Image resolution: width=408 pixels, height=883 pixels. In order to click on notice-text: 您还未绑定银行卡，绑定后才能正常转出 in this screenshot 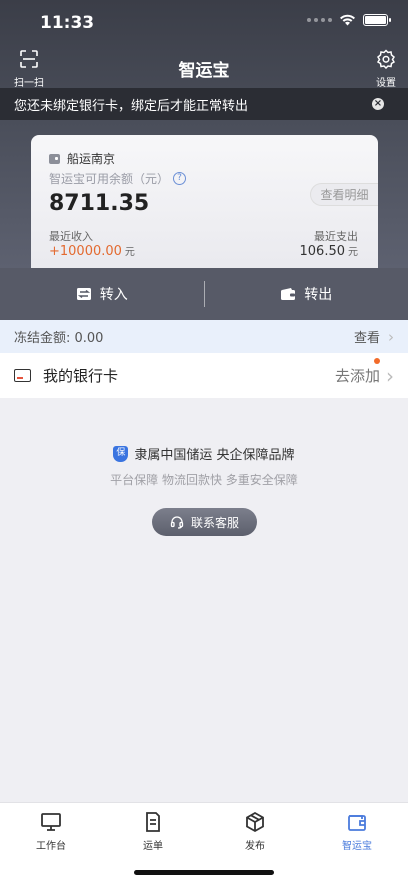, I will do `click(131, 106)`.